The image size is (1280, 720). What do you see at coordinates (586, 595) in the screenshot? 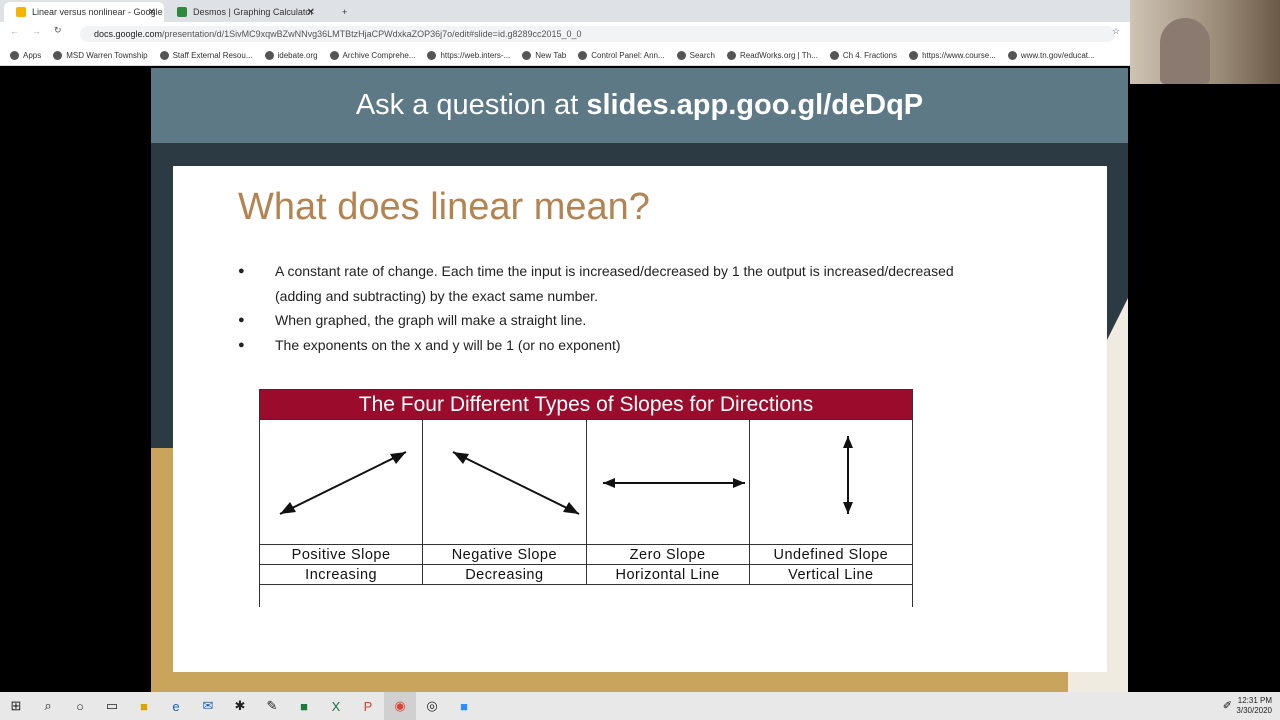
I see `empty-row` at bounding box center [586, 595].